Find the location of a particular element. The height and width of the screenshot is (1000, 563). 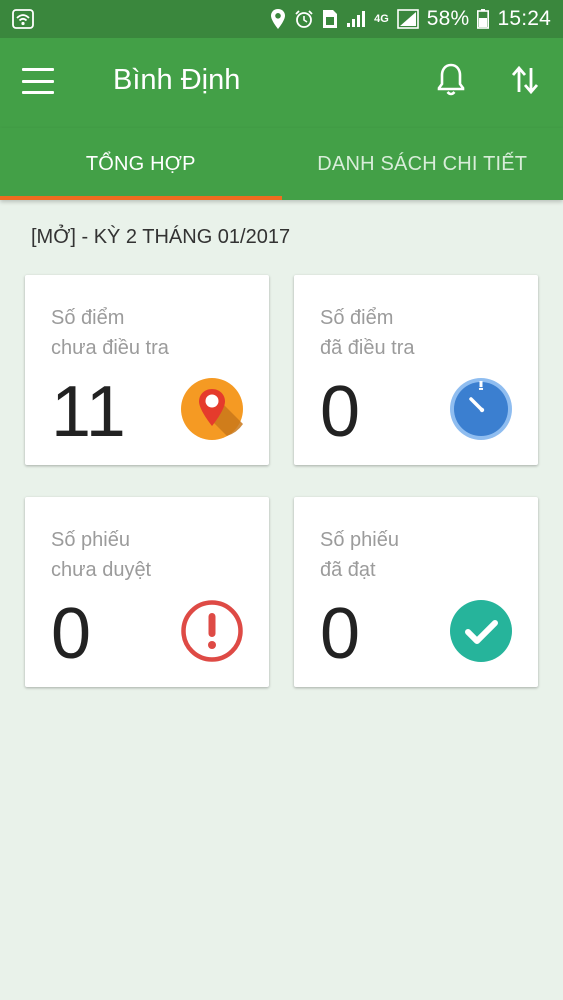

card-label-line2: đã điều tra is located at coordinates (367, 348).